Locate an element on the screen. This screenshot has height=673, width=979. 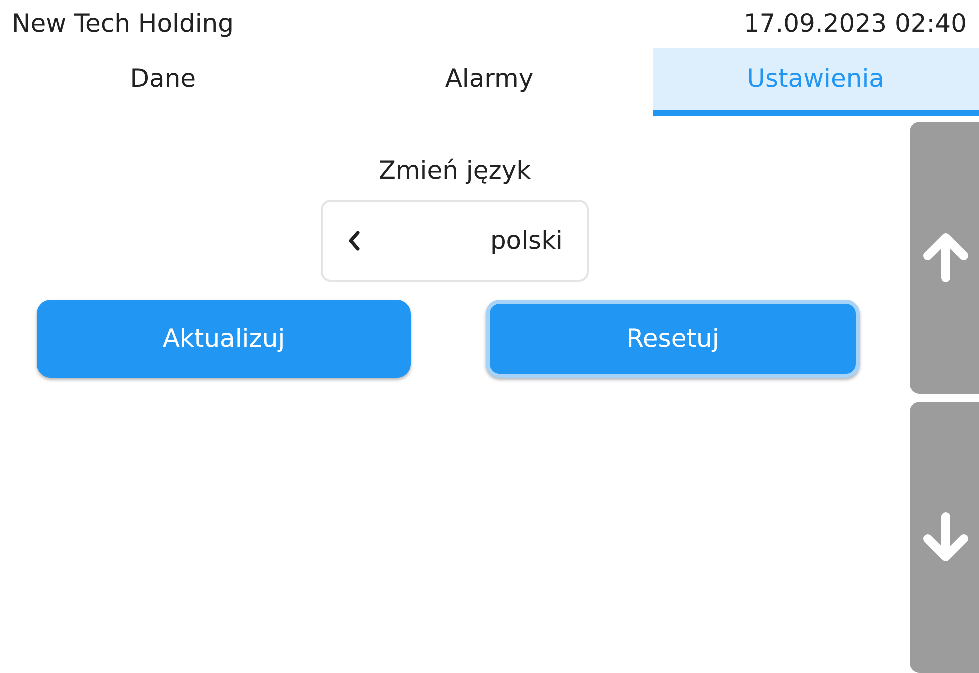
app-title: New Tech Holding is located at coordinates (123, 24).